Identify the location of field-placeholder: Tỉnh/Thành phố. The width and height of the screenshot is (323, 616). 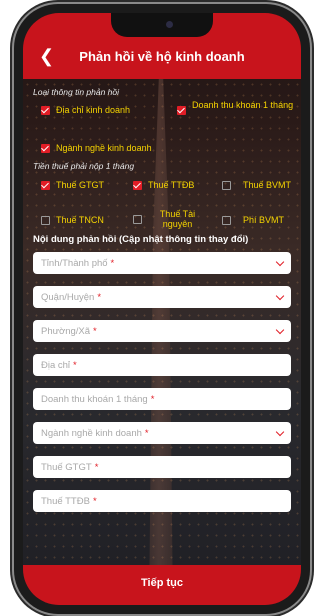
(74, 263).